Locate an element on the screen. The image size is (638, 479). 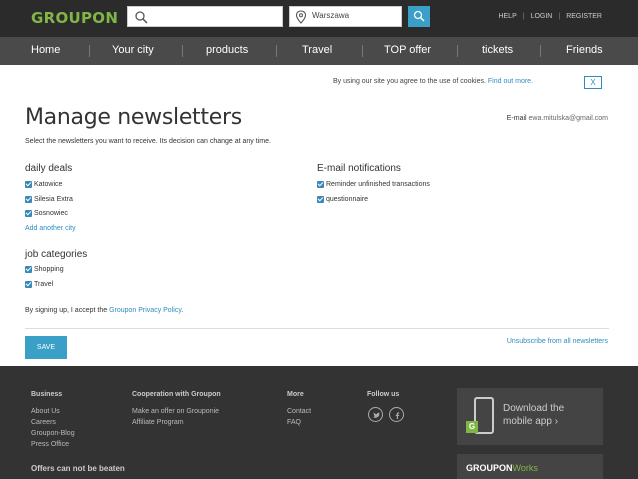
footer-follow-heading: Follow us is located at coordinates (383, 394).